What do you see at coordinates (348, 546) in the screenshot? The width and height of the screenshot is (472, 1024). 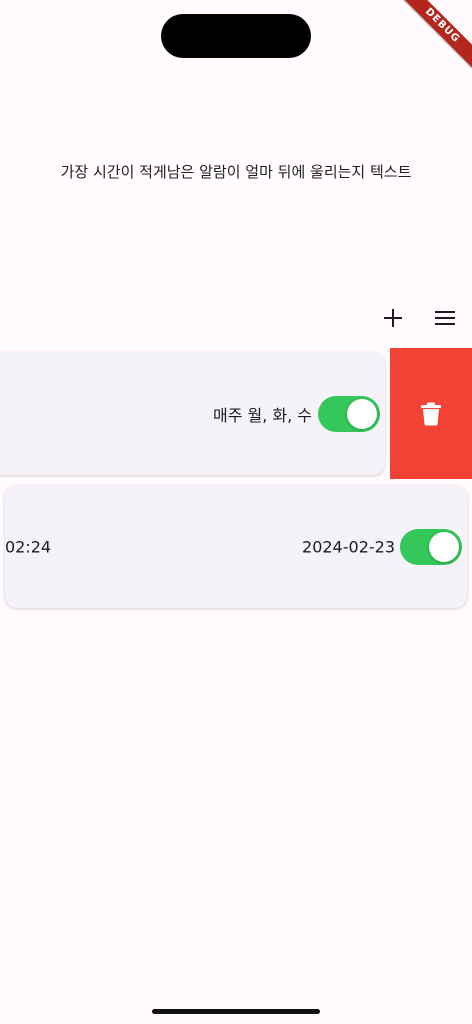 I see `alarm-date: 2024-02-23` at bounding box center [348, 546].